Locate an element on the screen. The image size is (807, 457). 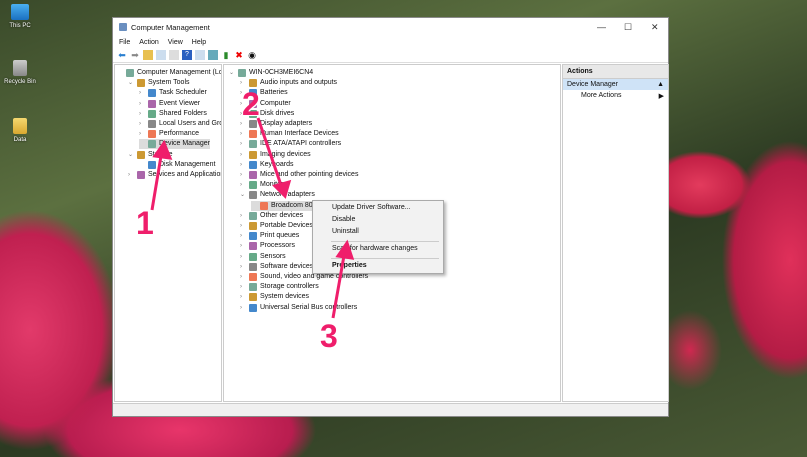
annotation-arrows is located at coordinates (252, 218).